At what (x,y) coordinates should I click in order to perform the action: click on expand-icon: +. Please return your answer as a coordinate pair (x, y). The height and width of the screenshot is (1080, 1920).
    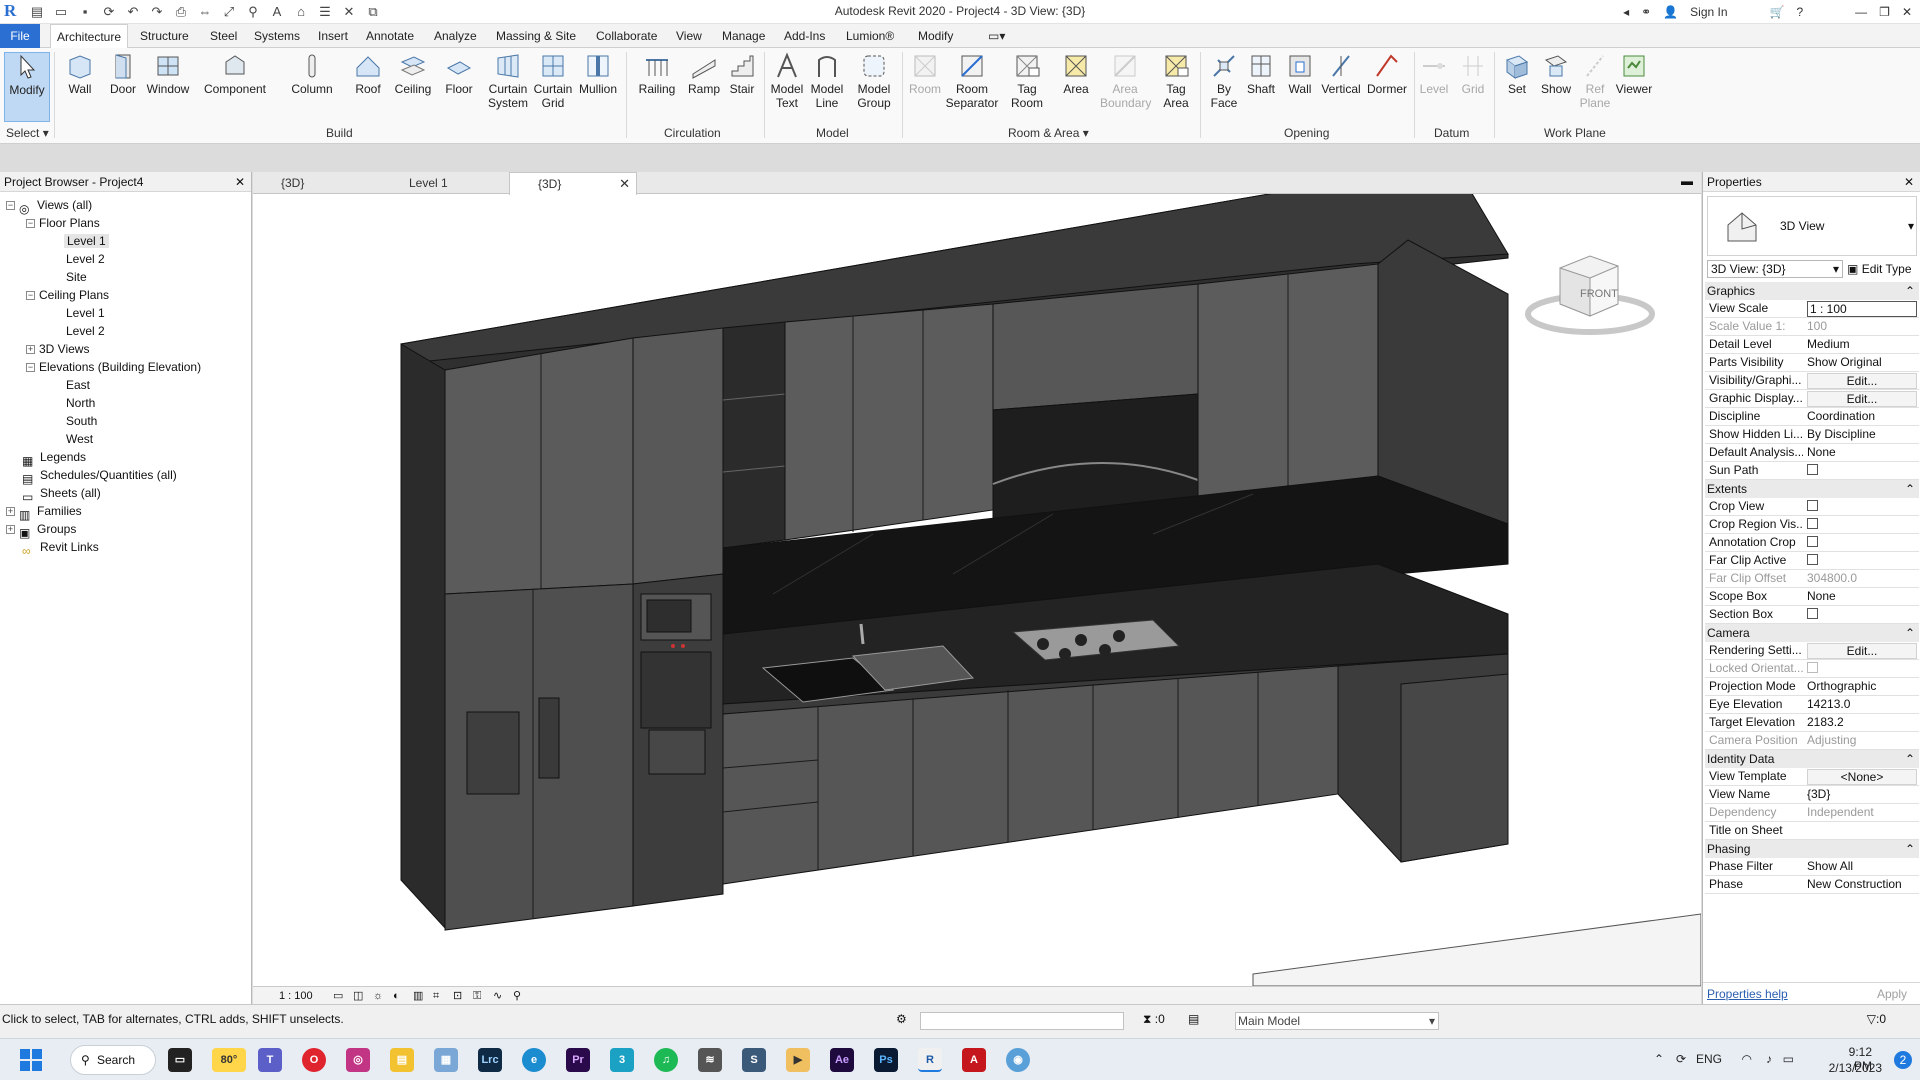
    Looking at the image, I should click on (10, 512).